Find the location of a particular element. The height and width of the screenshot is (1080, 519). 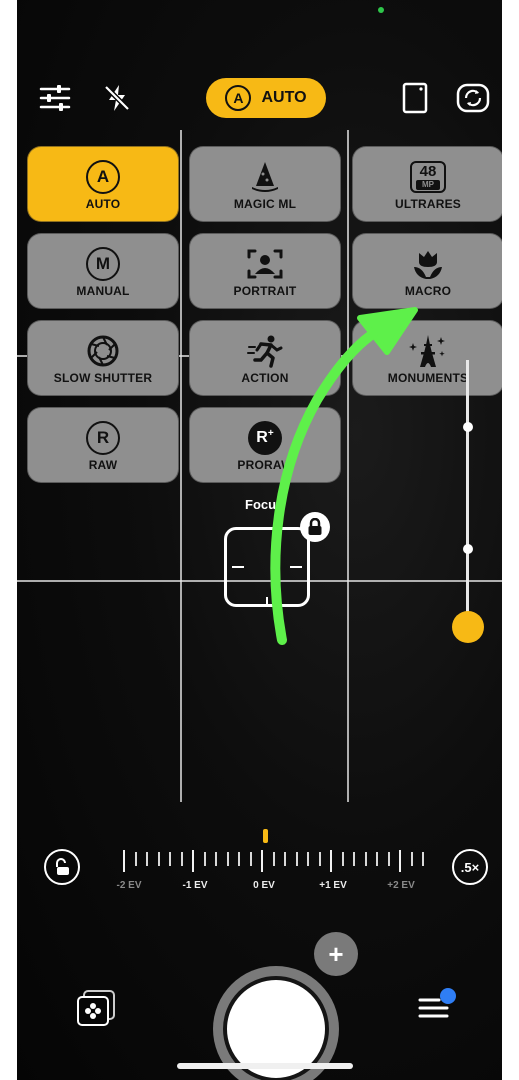

annotation-arrow is located at coordinates (344, 476).